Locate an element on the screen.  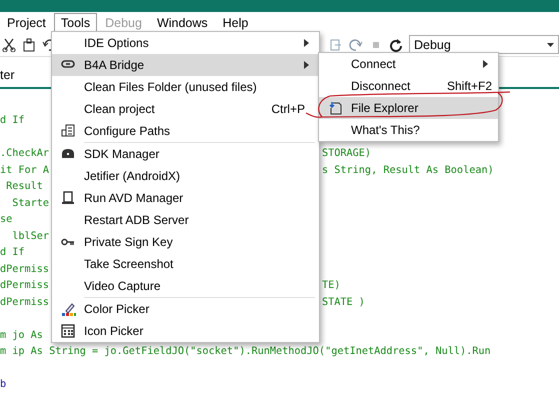
code-line: STATE ) is located at coordinates (343, 303).